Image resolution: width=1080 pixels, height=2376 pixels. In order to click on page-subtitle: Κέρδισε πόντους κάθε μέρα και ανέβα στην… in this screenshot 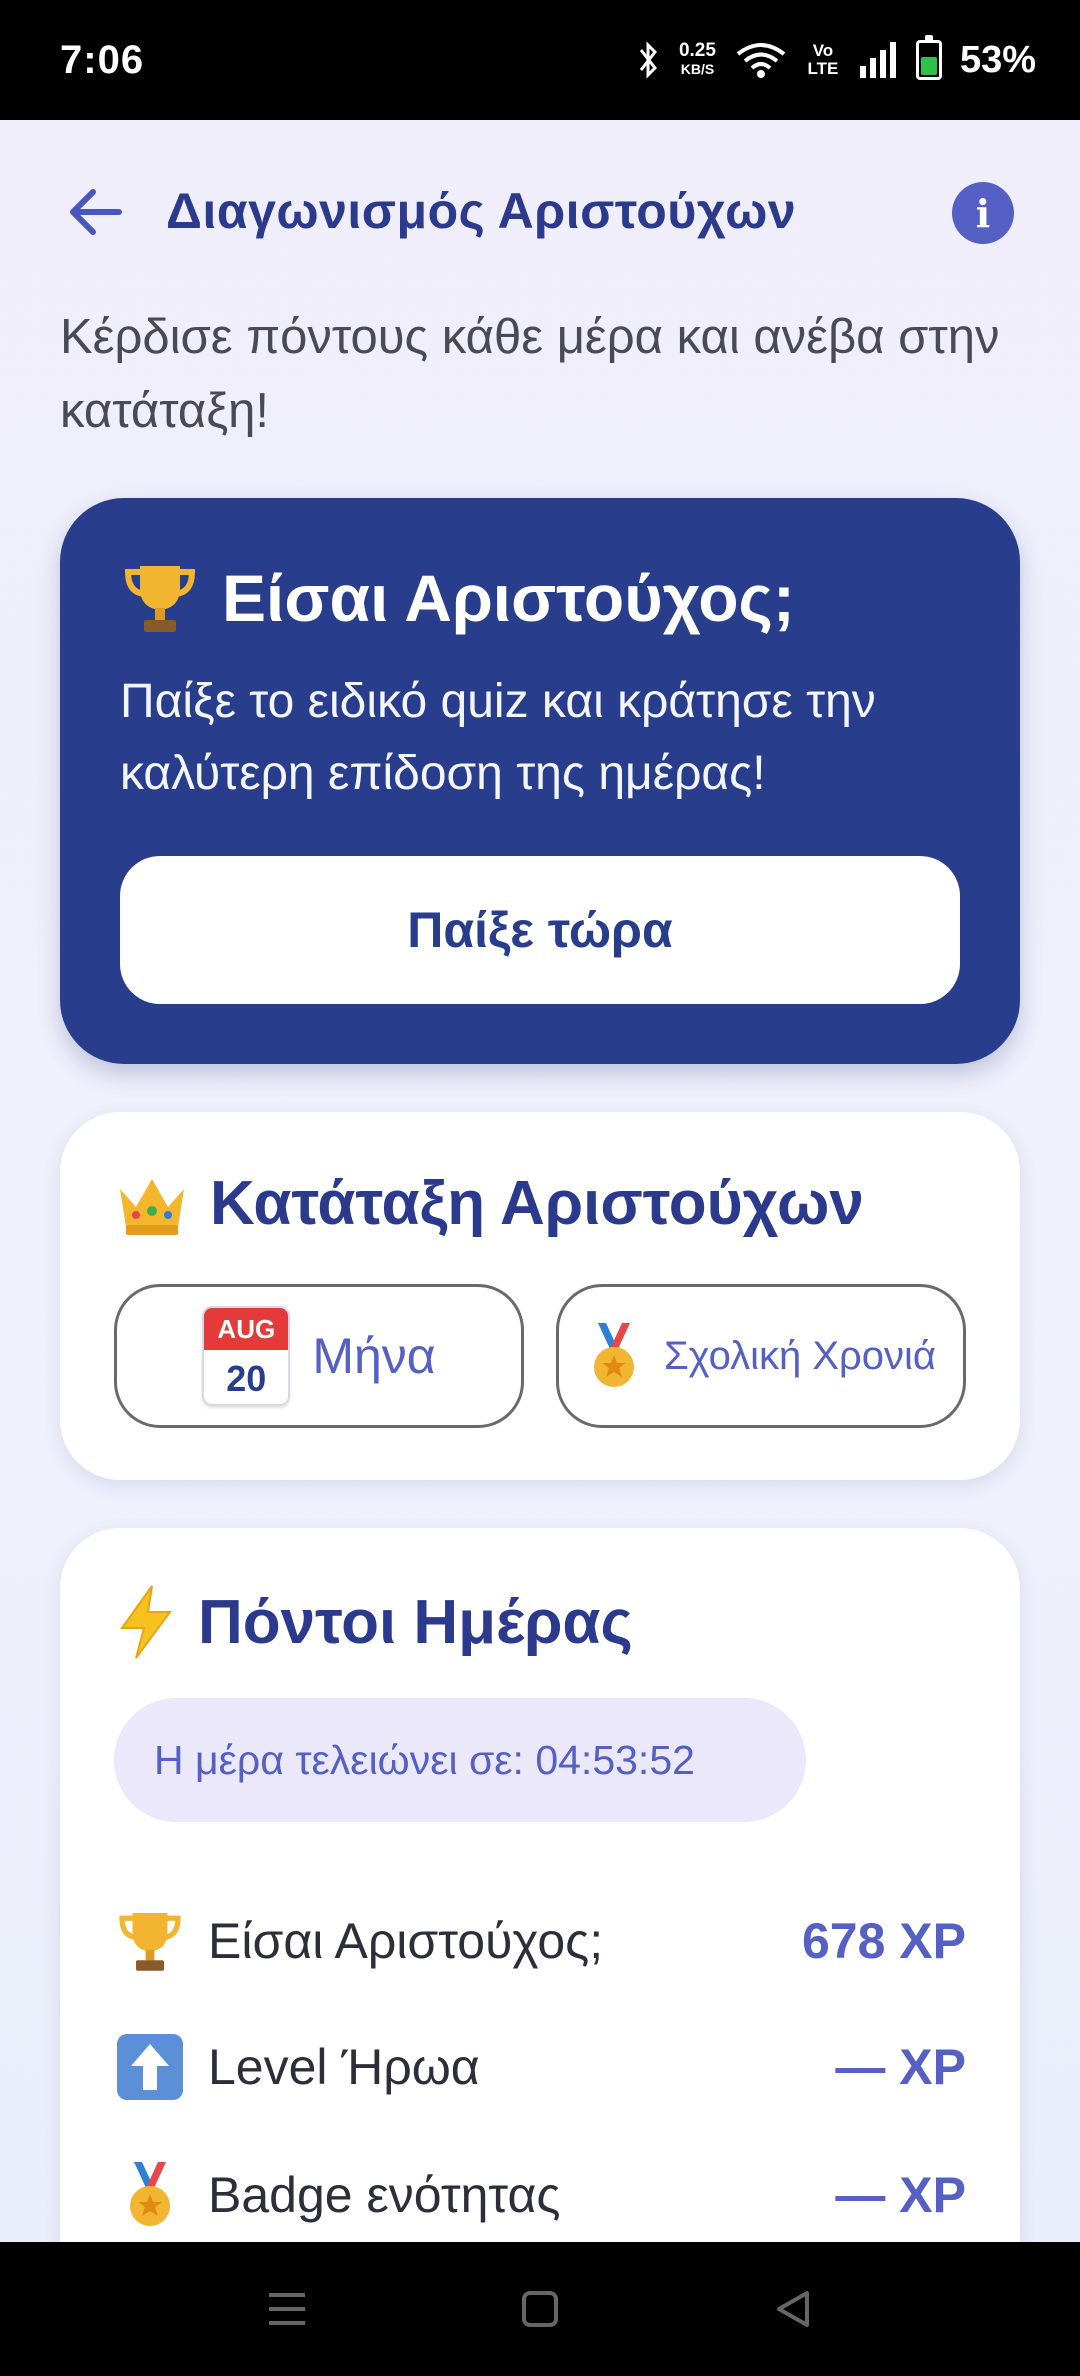, I will do `click(530, 374)`.